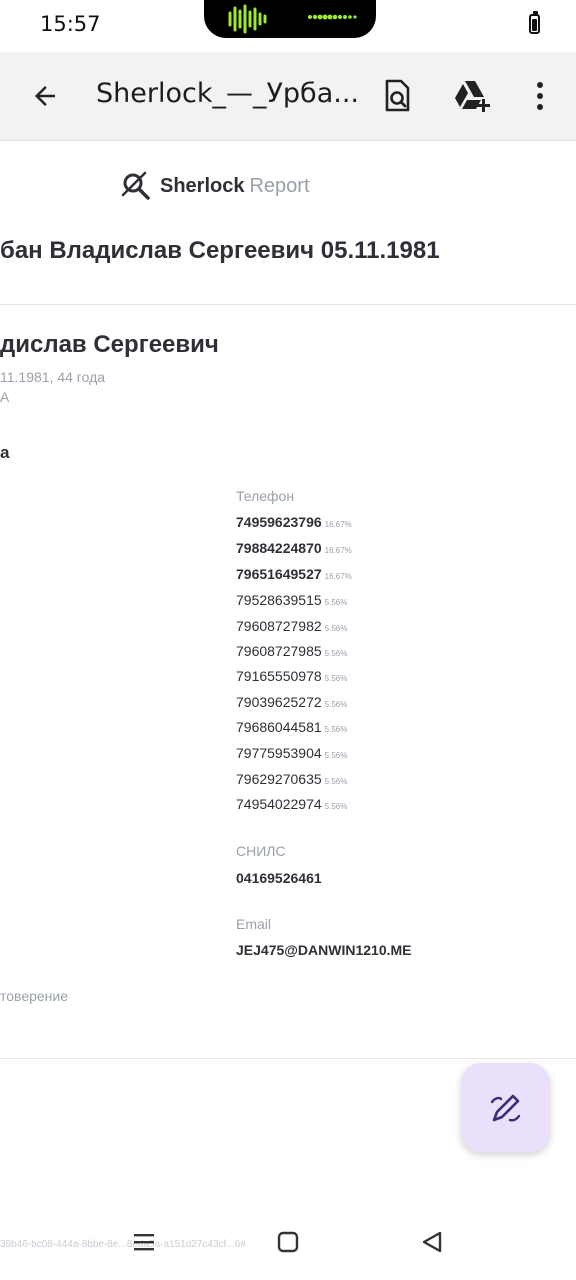  I want to click on email-label: Email, so click(254, 924).